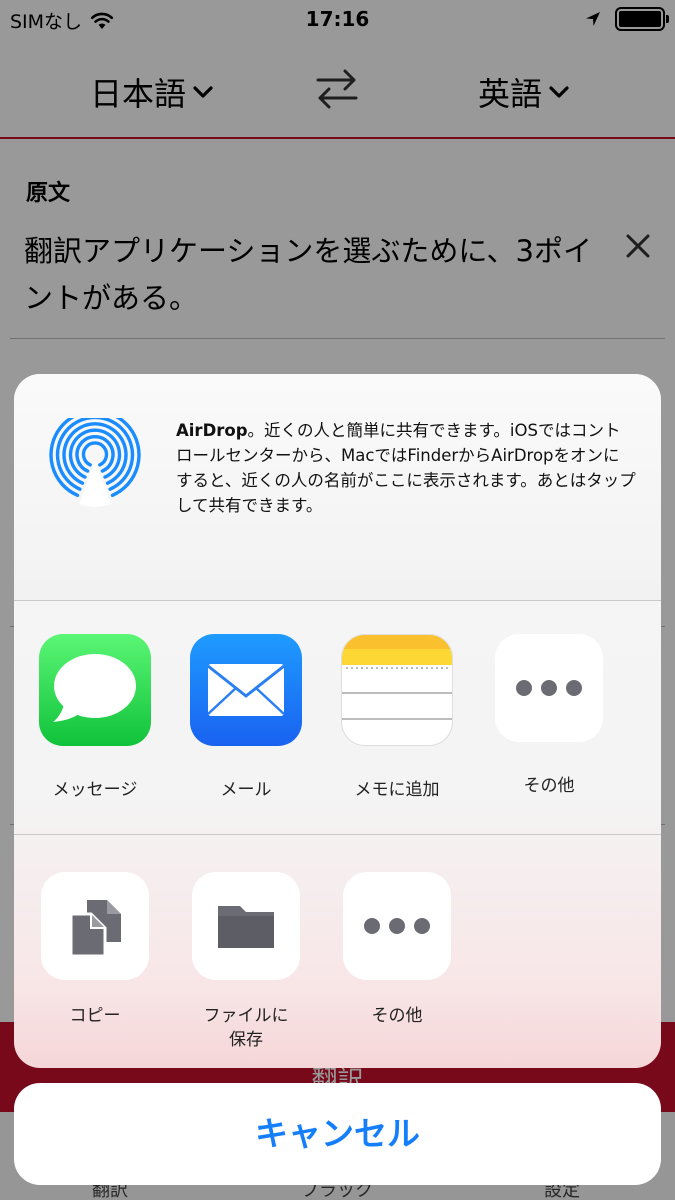 Image resolution: width=675 pixels, height=1200 pixels. I want to click on share-action-save-to-files: ファイルに 保存, so click(246, 962).